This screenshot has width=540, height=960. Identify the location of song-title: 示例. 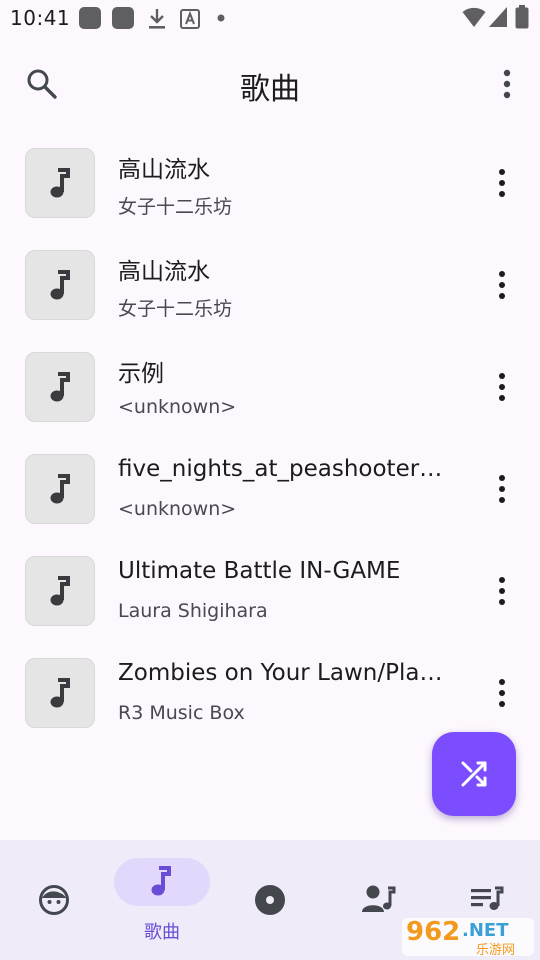
(141, 374).